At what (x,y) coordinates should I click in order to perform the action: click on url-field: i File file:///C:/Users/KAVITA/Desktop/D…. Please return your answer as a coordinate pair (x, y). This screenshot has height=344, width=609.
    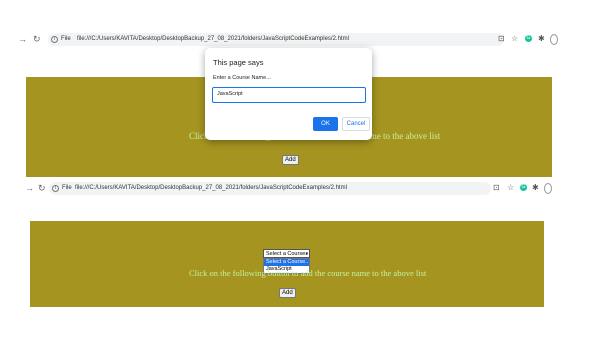
    Looking at the image, I should click on (270, 188).